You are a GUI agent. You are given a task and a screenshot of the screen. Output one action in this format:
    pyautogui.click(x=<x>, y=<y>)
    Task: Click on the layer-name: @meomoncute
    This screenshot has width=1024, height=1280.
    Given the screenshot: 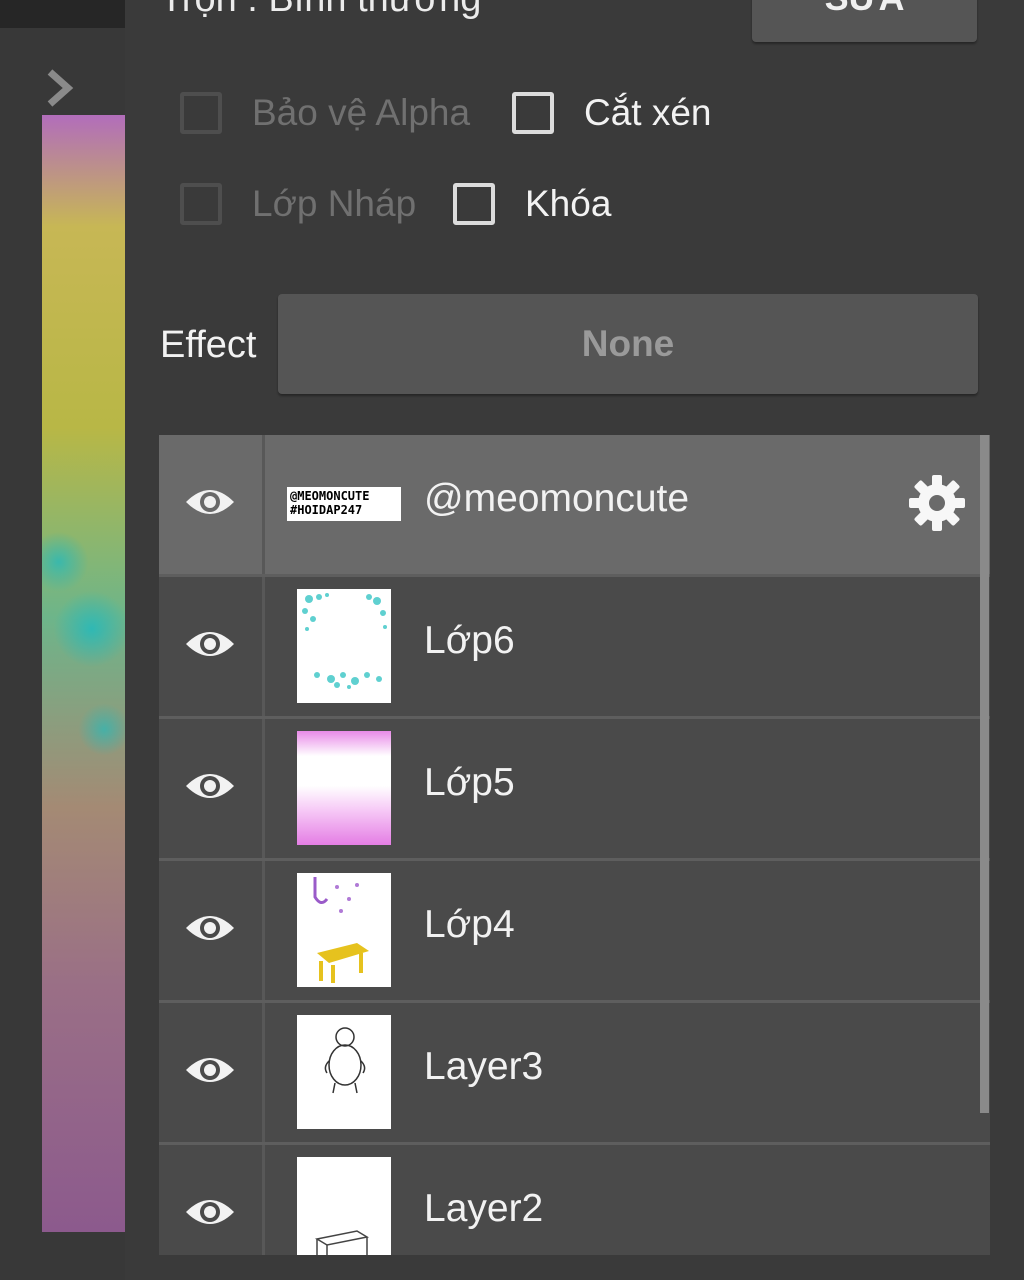 What is the action you would take?
    pyautogui.click(x=557, y=498)
    